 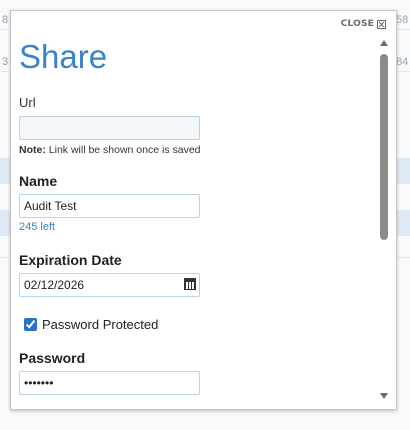 What do you see at coordinates (63, 56) in the screenshot?
I see `dialog-title: Share` at bounding box center [63, 56].